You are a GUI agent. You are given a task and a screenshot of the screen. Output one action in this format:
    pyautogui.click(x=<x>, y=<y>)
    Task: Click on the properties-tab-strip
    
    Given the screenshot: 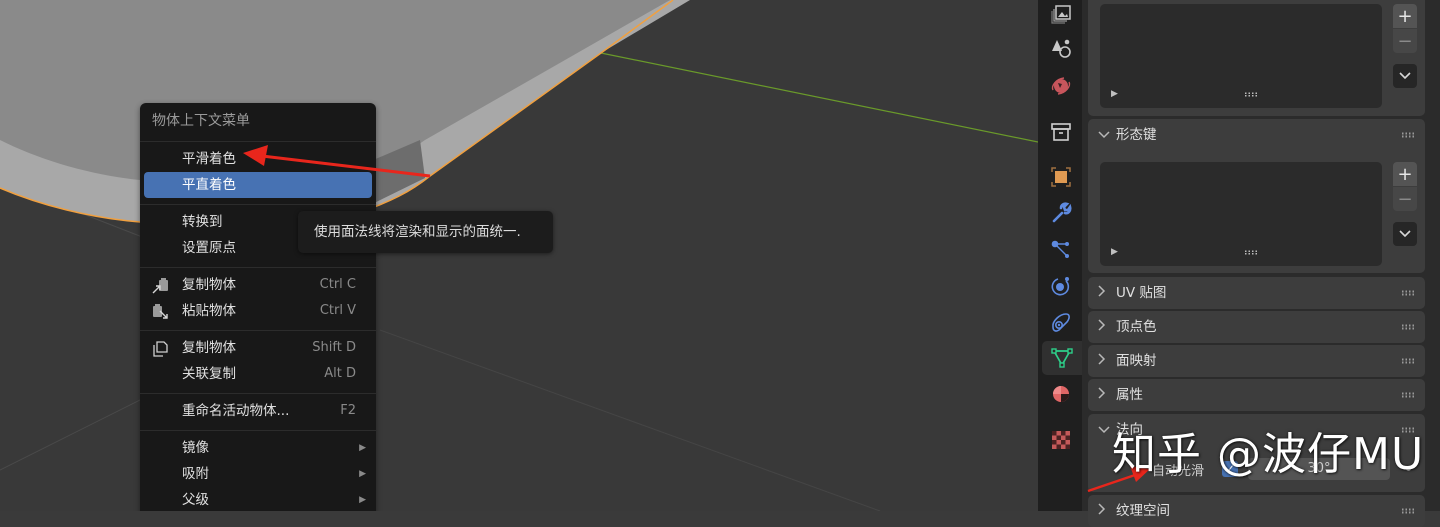 What is the action you would take?
    pyautogui.click(x=1060, y=255)
    